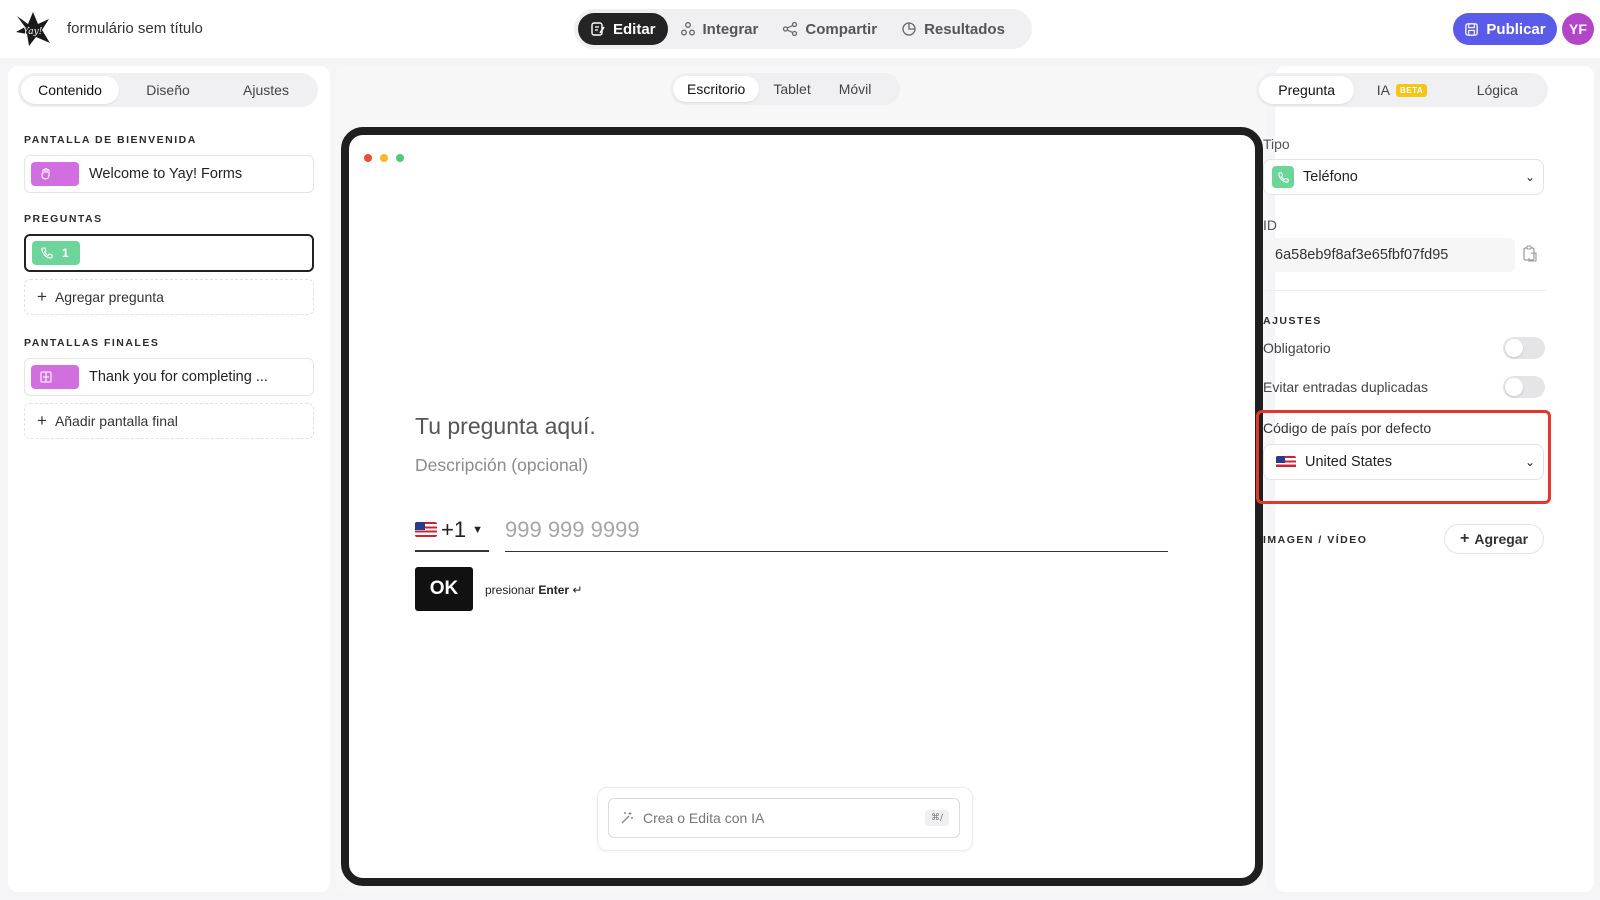 The image size is (1600, 900). Describe the element at coordinates (730, 29) in the screenshot. I see `tab-integrar-label: Integrar` at that location.